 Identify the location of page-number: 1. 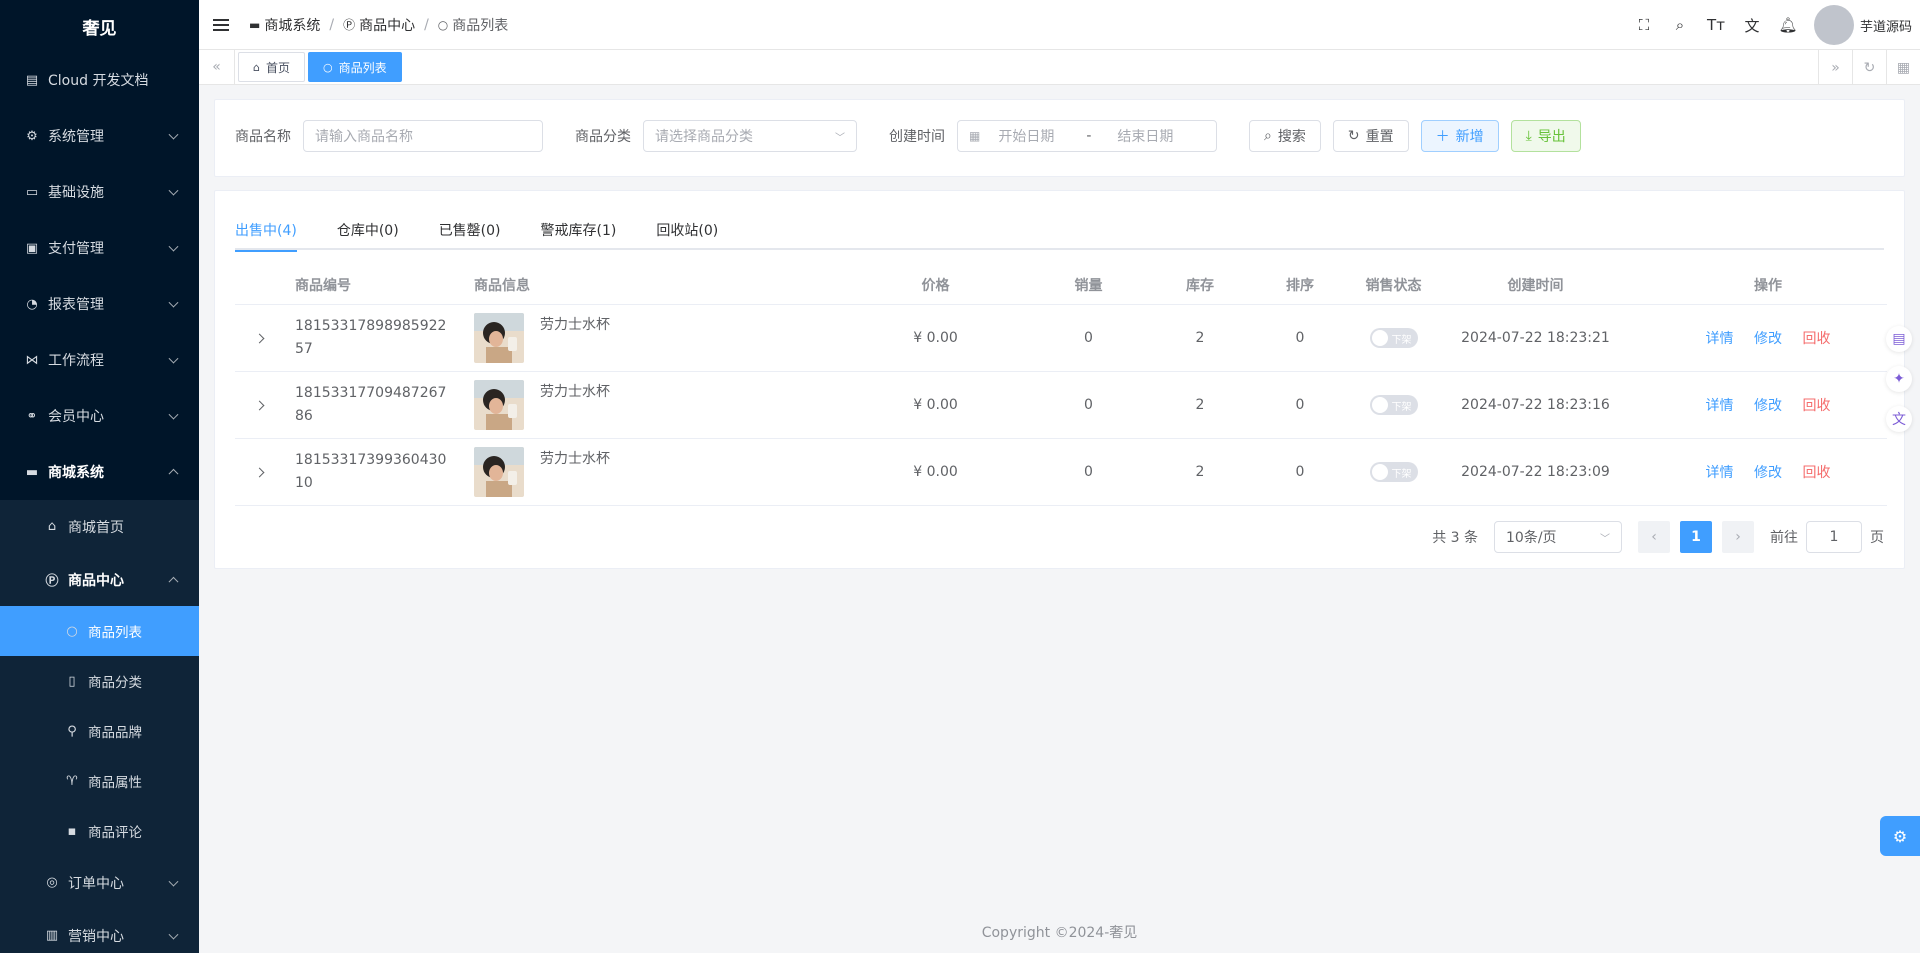
(1696, 537).